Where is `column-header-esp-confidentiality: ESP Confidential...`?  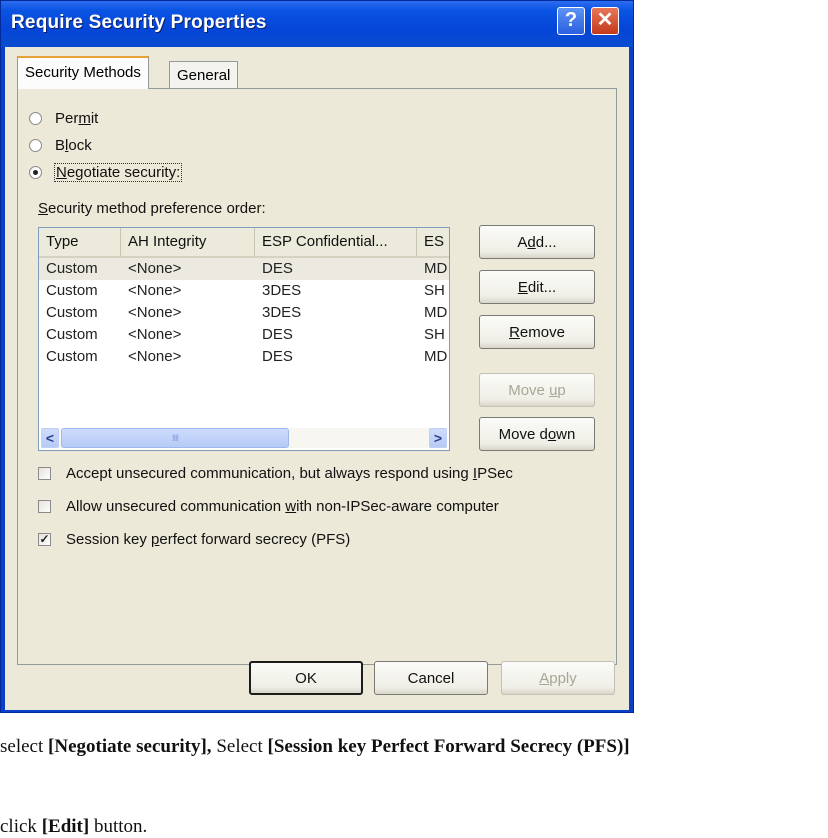 column-header-esp-confidentiality: ESP Confidential... is located at coordinates (336, 242).